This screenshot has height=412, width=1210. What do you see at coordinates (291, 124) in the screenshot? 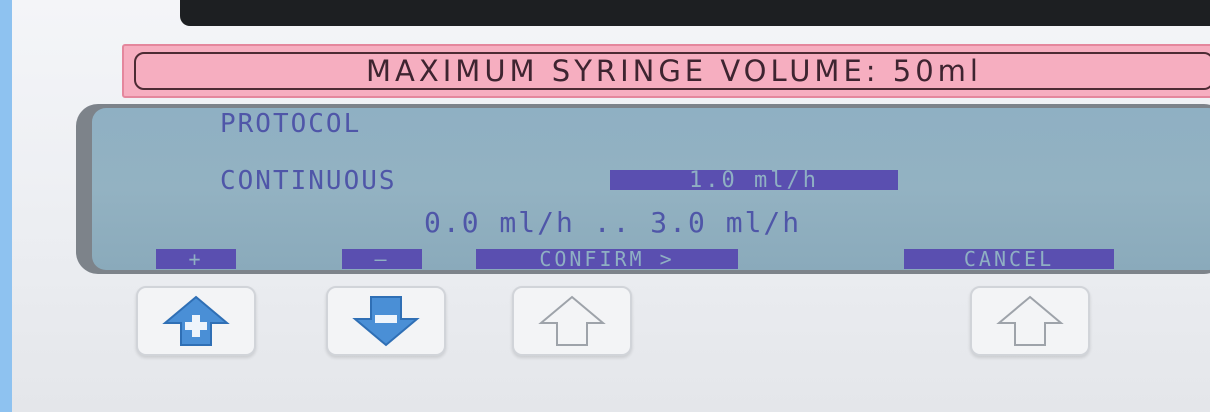
I see `screen-title: PROTOCOL` at bounding box center [291, 124].